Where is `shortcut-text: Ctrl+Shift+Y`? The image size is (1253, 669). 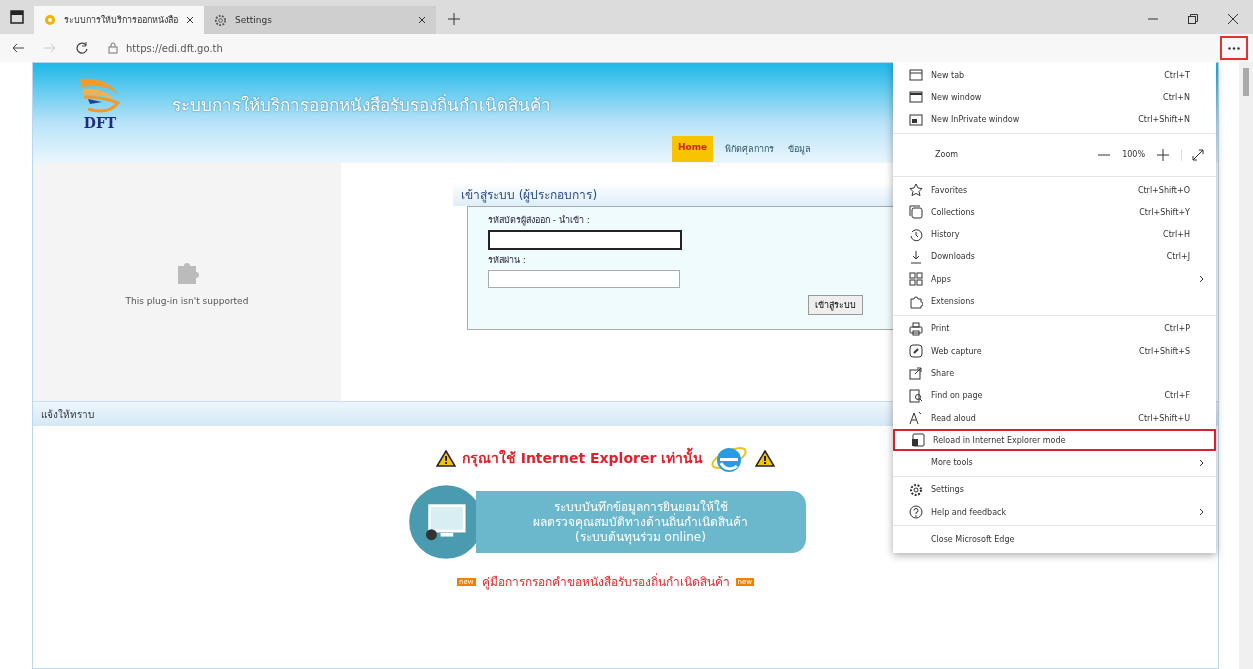 shortcut-text: Ctrl+Shift+Y is located at coordinates (1164, 212).